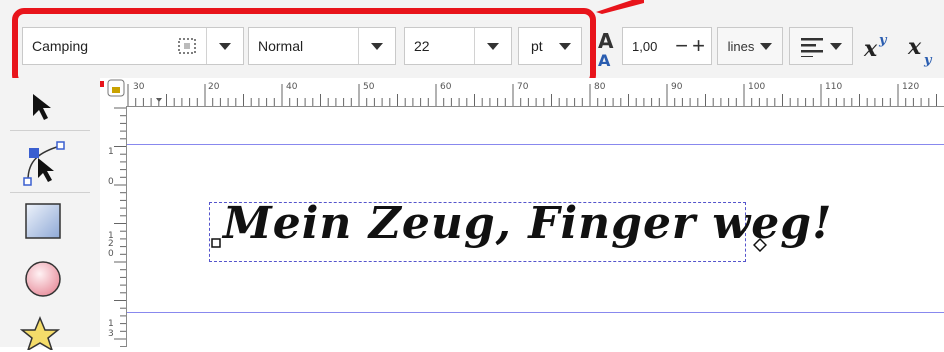 This screenshot has width=944, height=352. What do you see at coordinates (535, 144) in the screenshot?
I see `page-guide-top` at bounding box center [535, 144].